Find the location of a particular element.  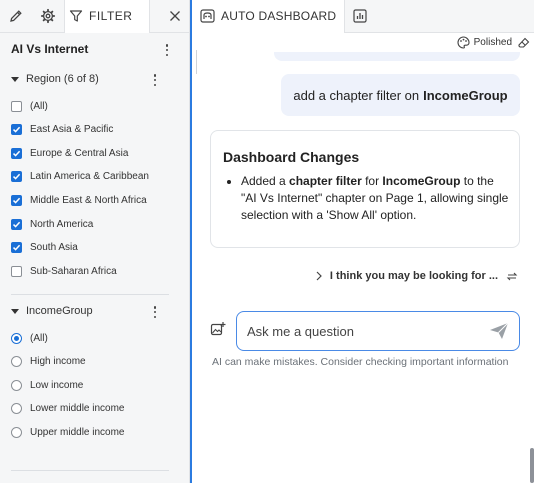

settings-tab is located at coordinates (48, 16).